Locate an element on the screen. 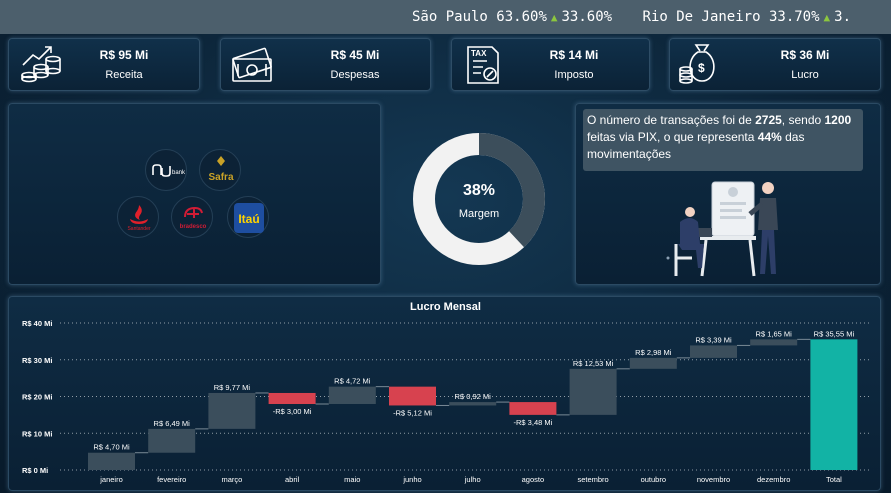 The image size is (891, 493). x-tick-label: Total is located at coordinates (834, 479).